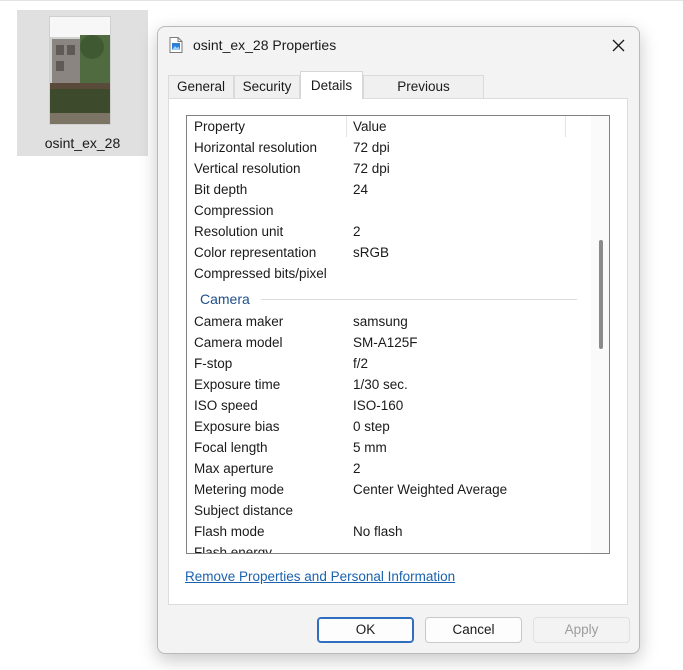  I want to click on tab-details: Details, so click(331, 85).